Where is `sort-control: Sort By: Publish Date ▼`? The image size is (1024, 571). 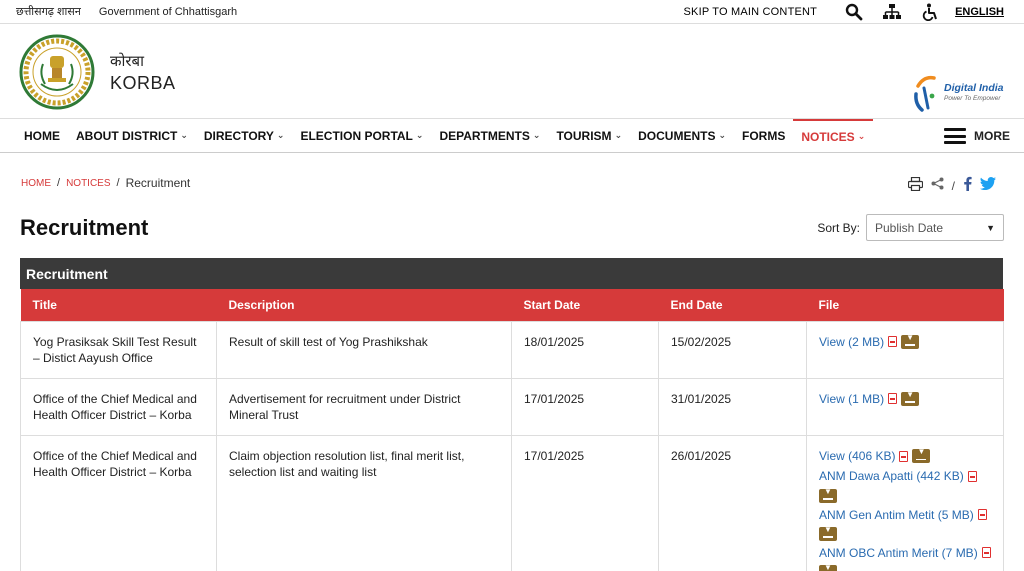
sort-control: Sort By: Publish Date ▼ is located at coordinates (910, 227).